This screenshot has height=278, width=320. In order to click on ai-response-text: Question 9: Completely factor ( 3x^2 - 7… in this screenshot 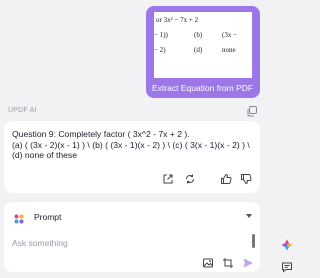, I will do `click(136, 145)`.